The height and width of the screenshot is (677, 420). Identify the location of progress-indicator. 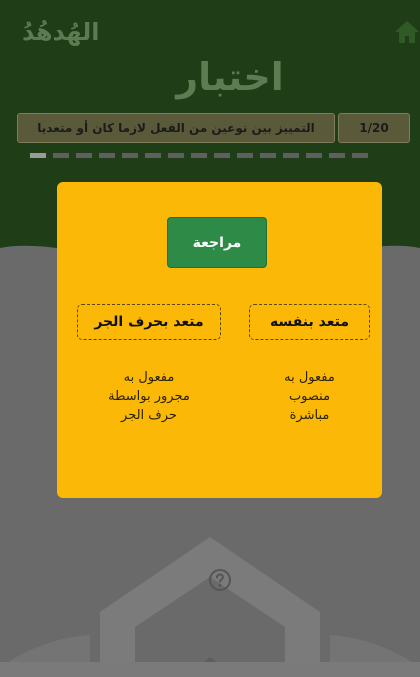
(221, 156).